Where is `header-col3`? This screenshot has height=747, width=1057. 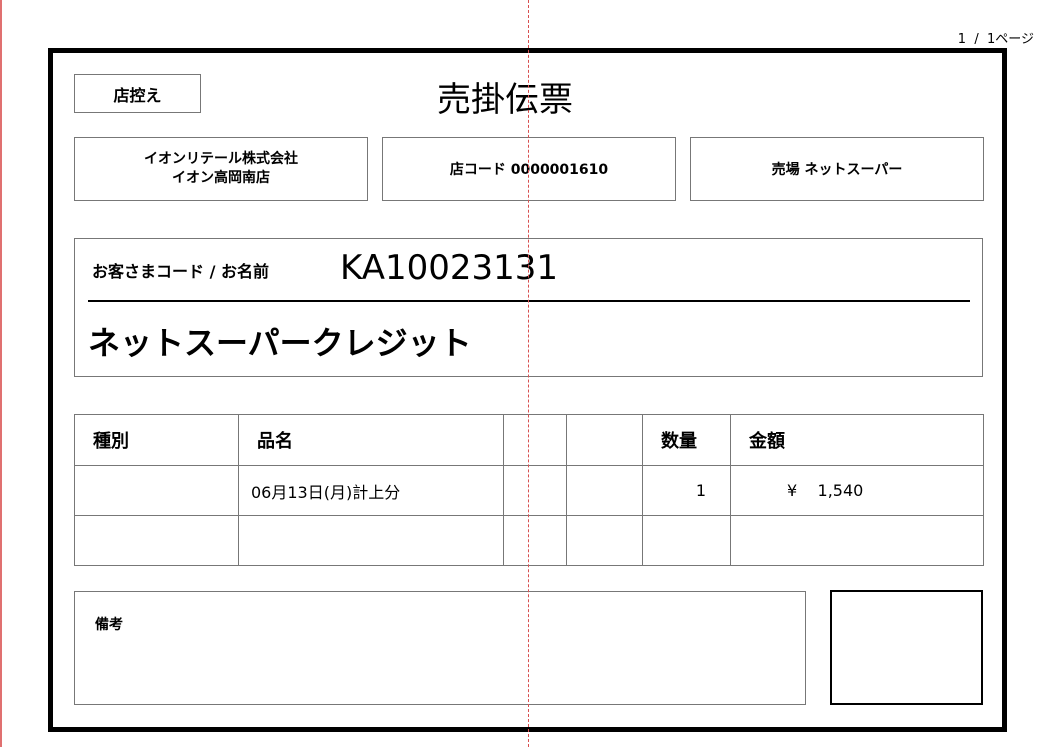 header-col3 is located at coordinates (535, 440).